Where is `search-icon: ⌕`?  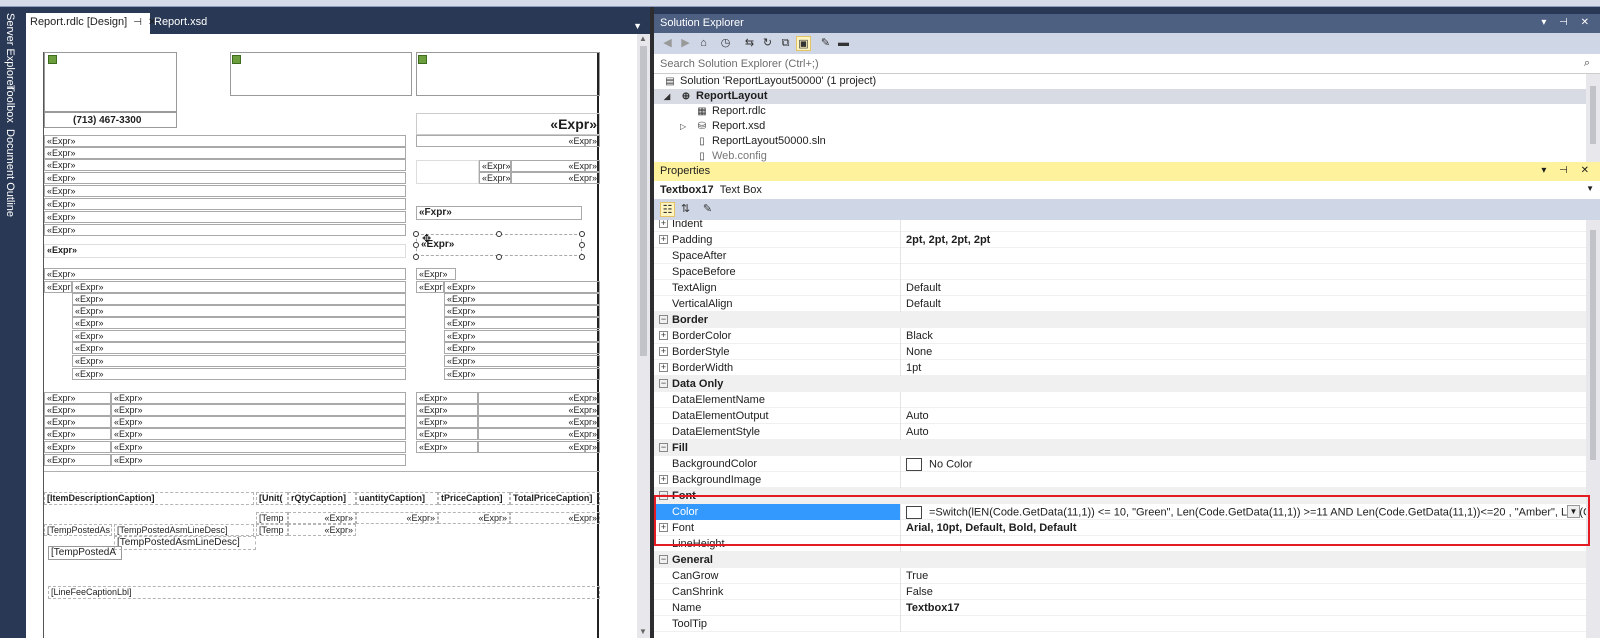
search-icon: ⌕ is located at coordinates (1587, 63).